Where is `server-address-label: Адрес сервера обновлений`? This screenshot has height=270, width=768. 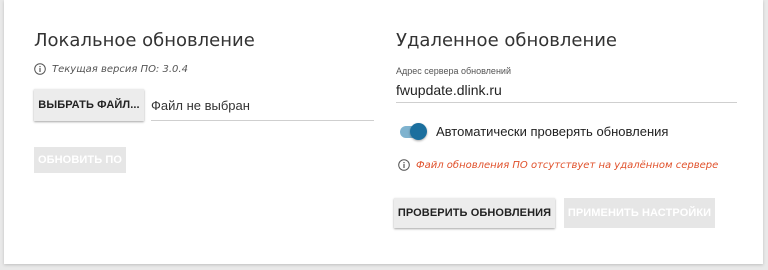
server-address-label: Адрес сервера обновлений is located at coordinates (453, 71).